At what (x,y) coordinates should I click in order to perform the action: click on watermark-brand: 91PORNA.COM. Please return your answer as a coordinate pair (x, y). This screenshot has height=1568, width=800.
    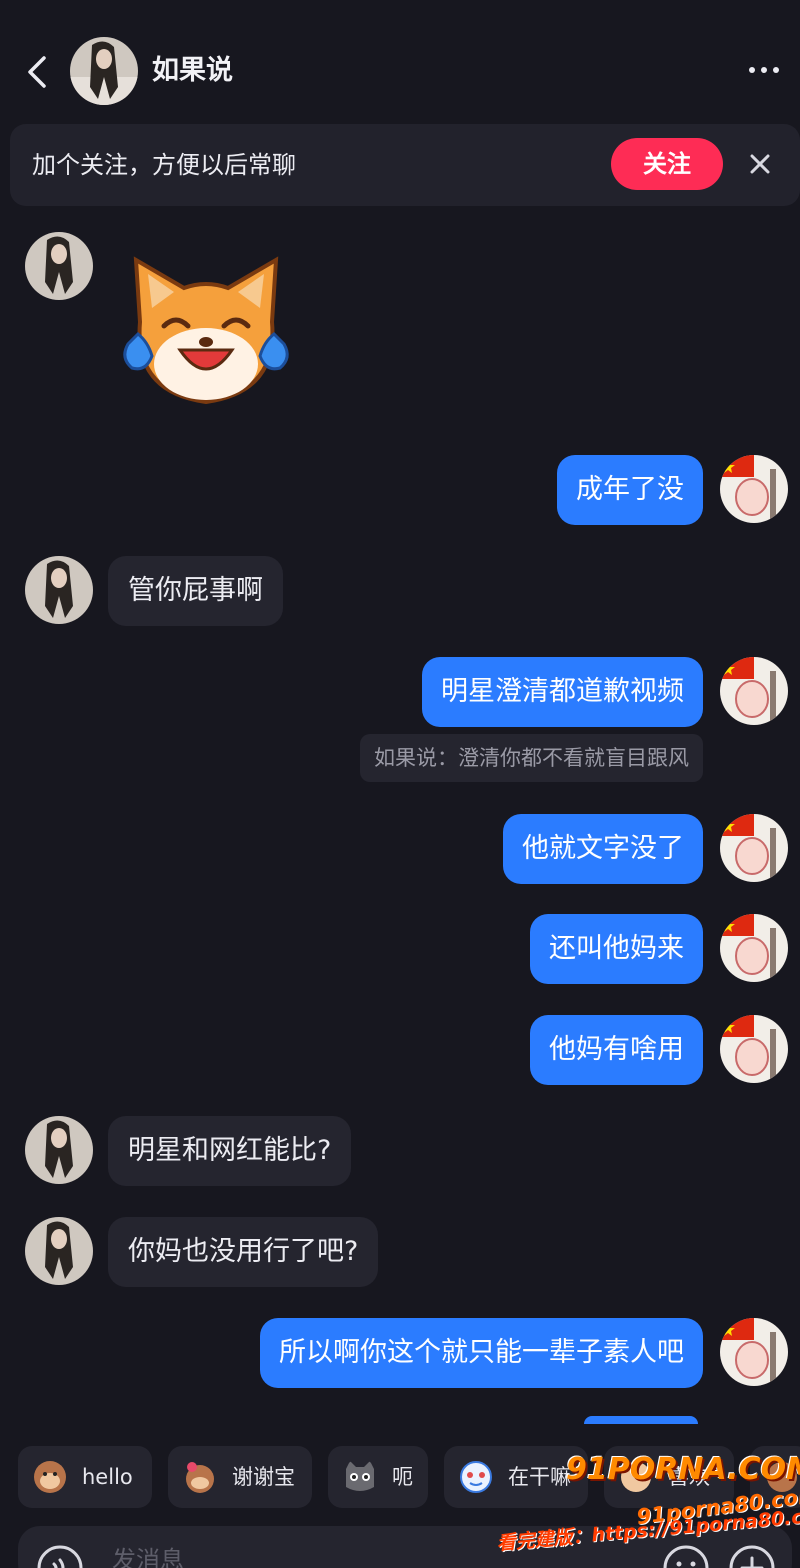
    Looking at the image, I should click on (683, 1469).